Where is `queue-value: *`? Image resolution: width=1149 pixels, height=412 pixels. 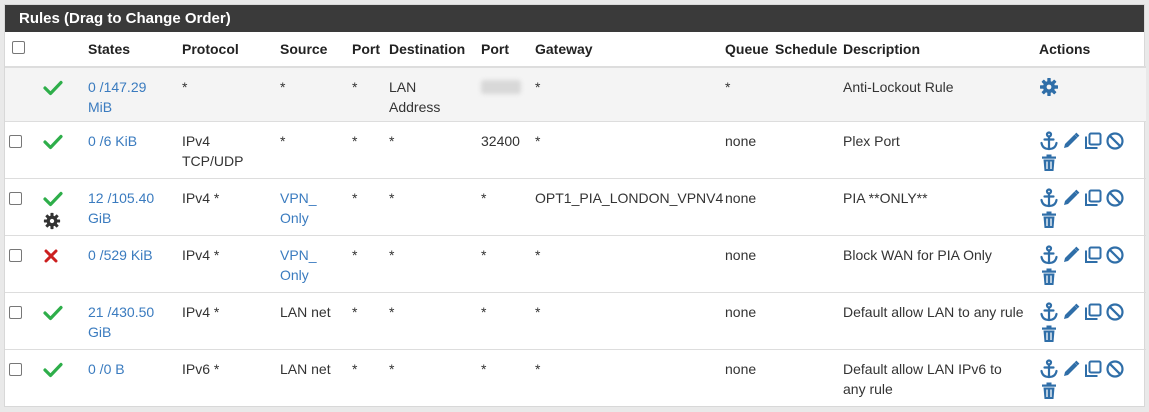
queue-value: * is located at coordinates (746, 93).